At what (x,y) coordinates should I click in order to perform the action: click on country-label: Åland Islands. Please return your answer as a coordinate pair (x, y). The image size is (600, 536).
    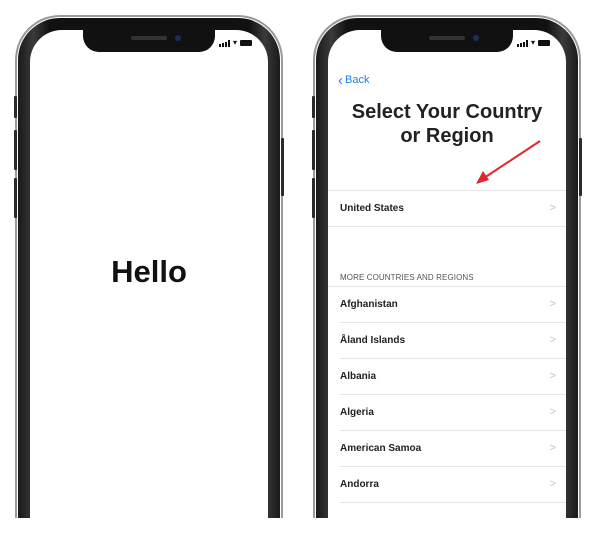
    Looking at the image, I should click on (373, 340).